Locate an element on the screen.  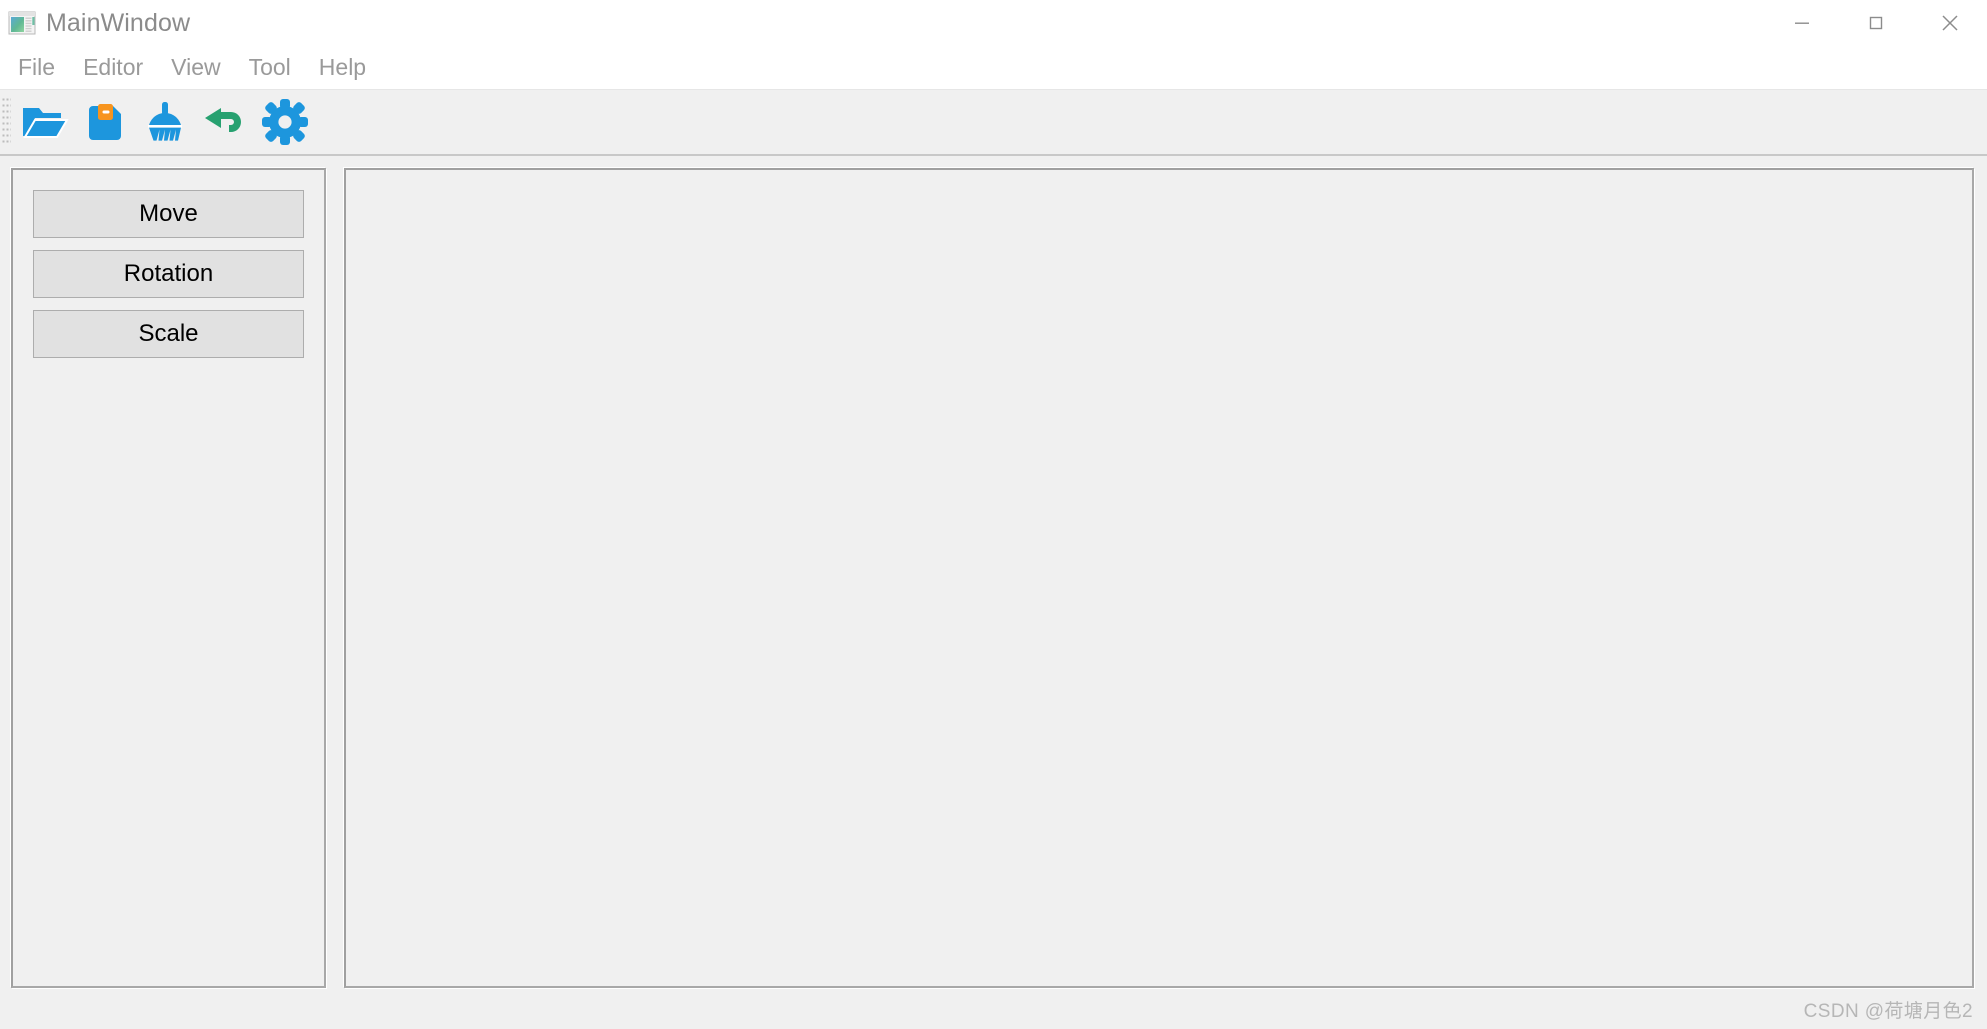
open-folder-icon is located at coordinates (46, 123).